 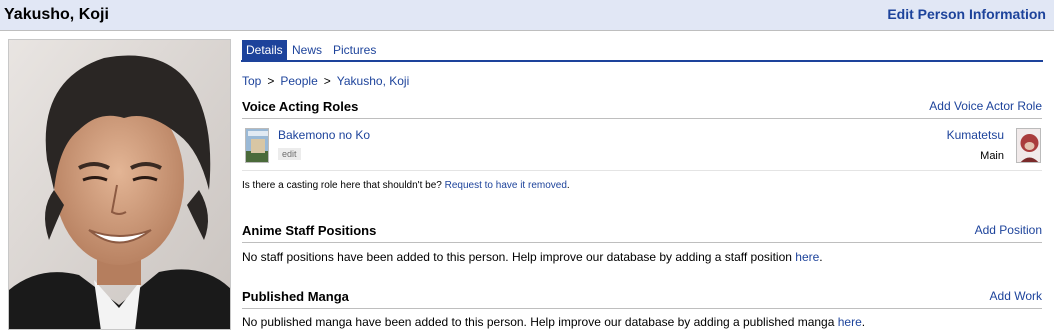 What do you see at coordinates (324, 135) in the screenshot?
I see `anime-title-link: Bakemono no Ko` at bounding box center [324, 135].